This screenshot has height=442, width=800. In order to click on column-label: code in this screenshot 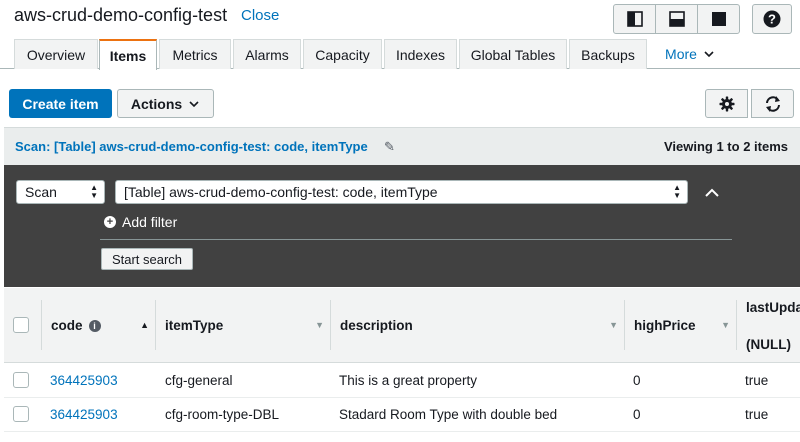, I will do `click(67, 325)`.